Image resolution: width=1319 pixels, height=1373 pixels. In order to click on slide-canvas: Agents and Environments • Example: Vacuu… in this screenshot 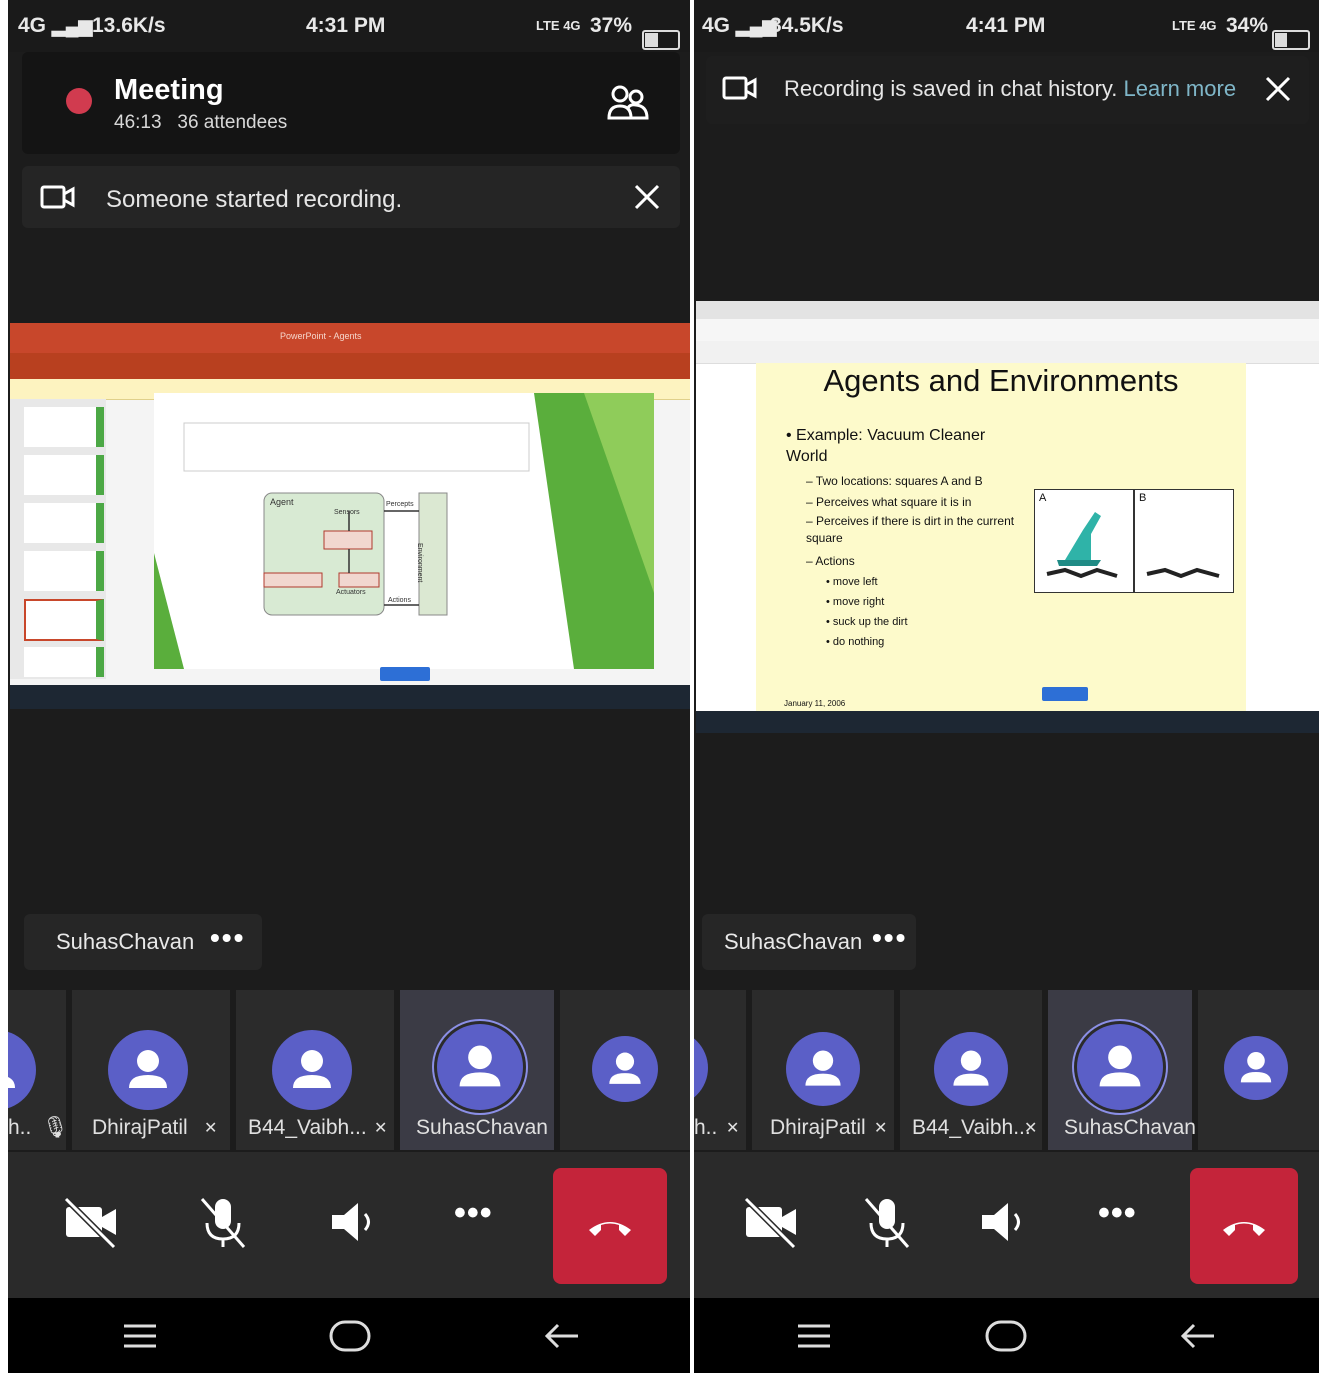, I will do `click(1001, 538)`.